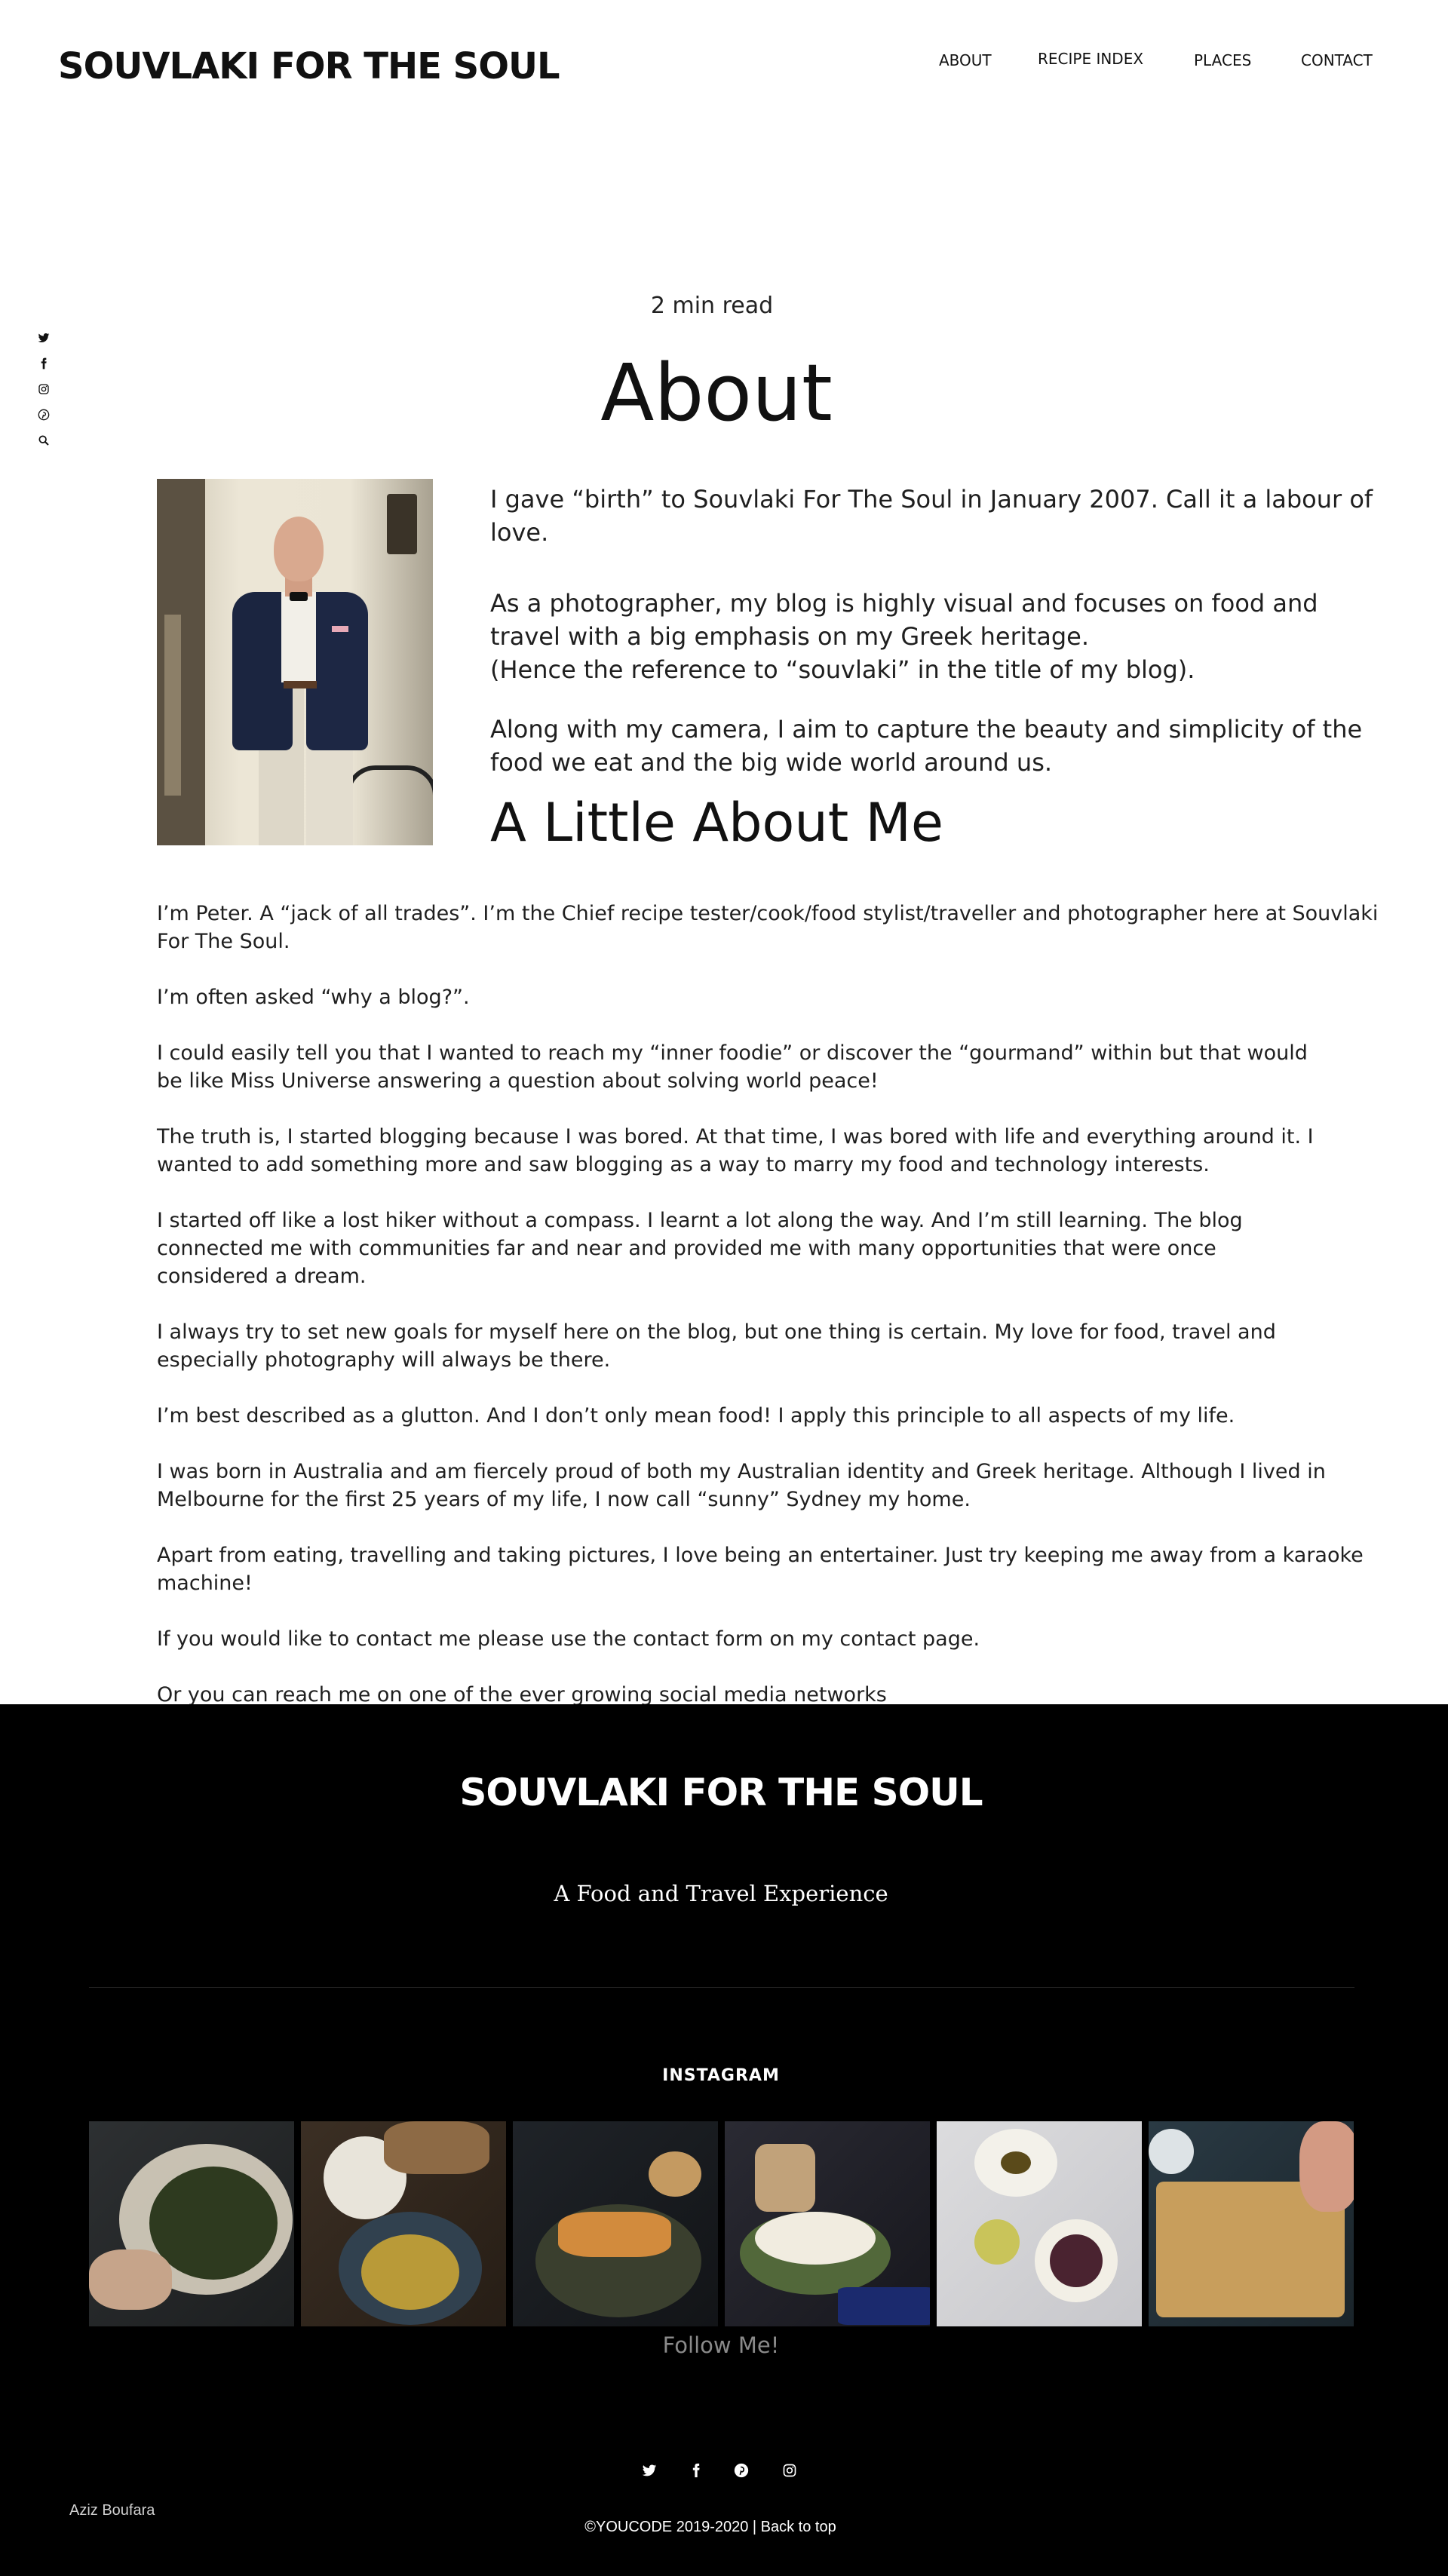 The width and height of the screenshot is (1448, 2576). What do you see at coordinates (721, 2474) in the screenshot?
I see `footer-social` at bounding box center [721, 2474].